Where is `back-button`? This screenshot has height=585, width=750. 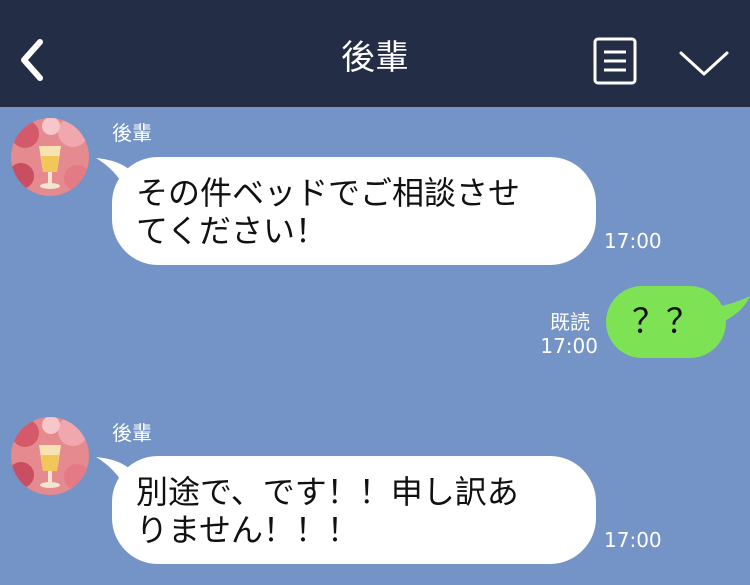 back-button is located at coordinates (34, 60).